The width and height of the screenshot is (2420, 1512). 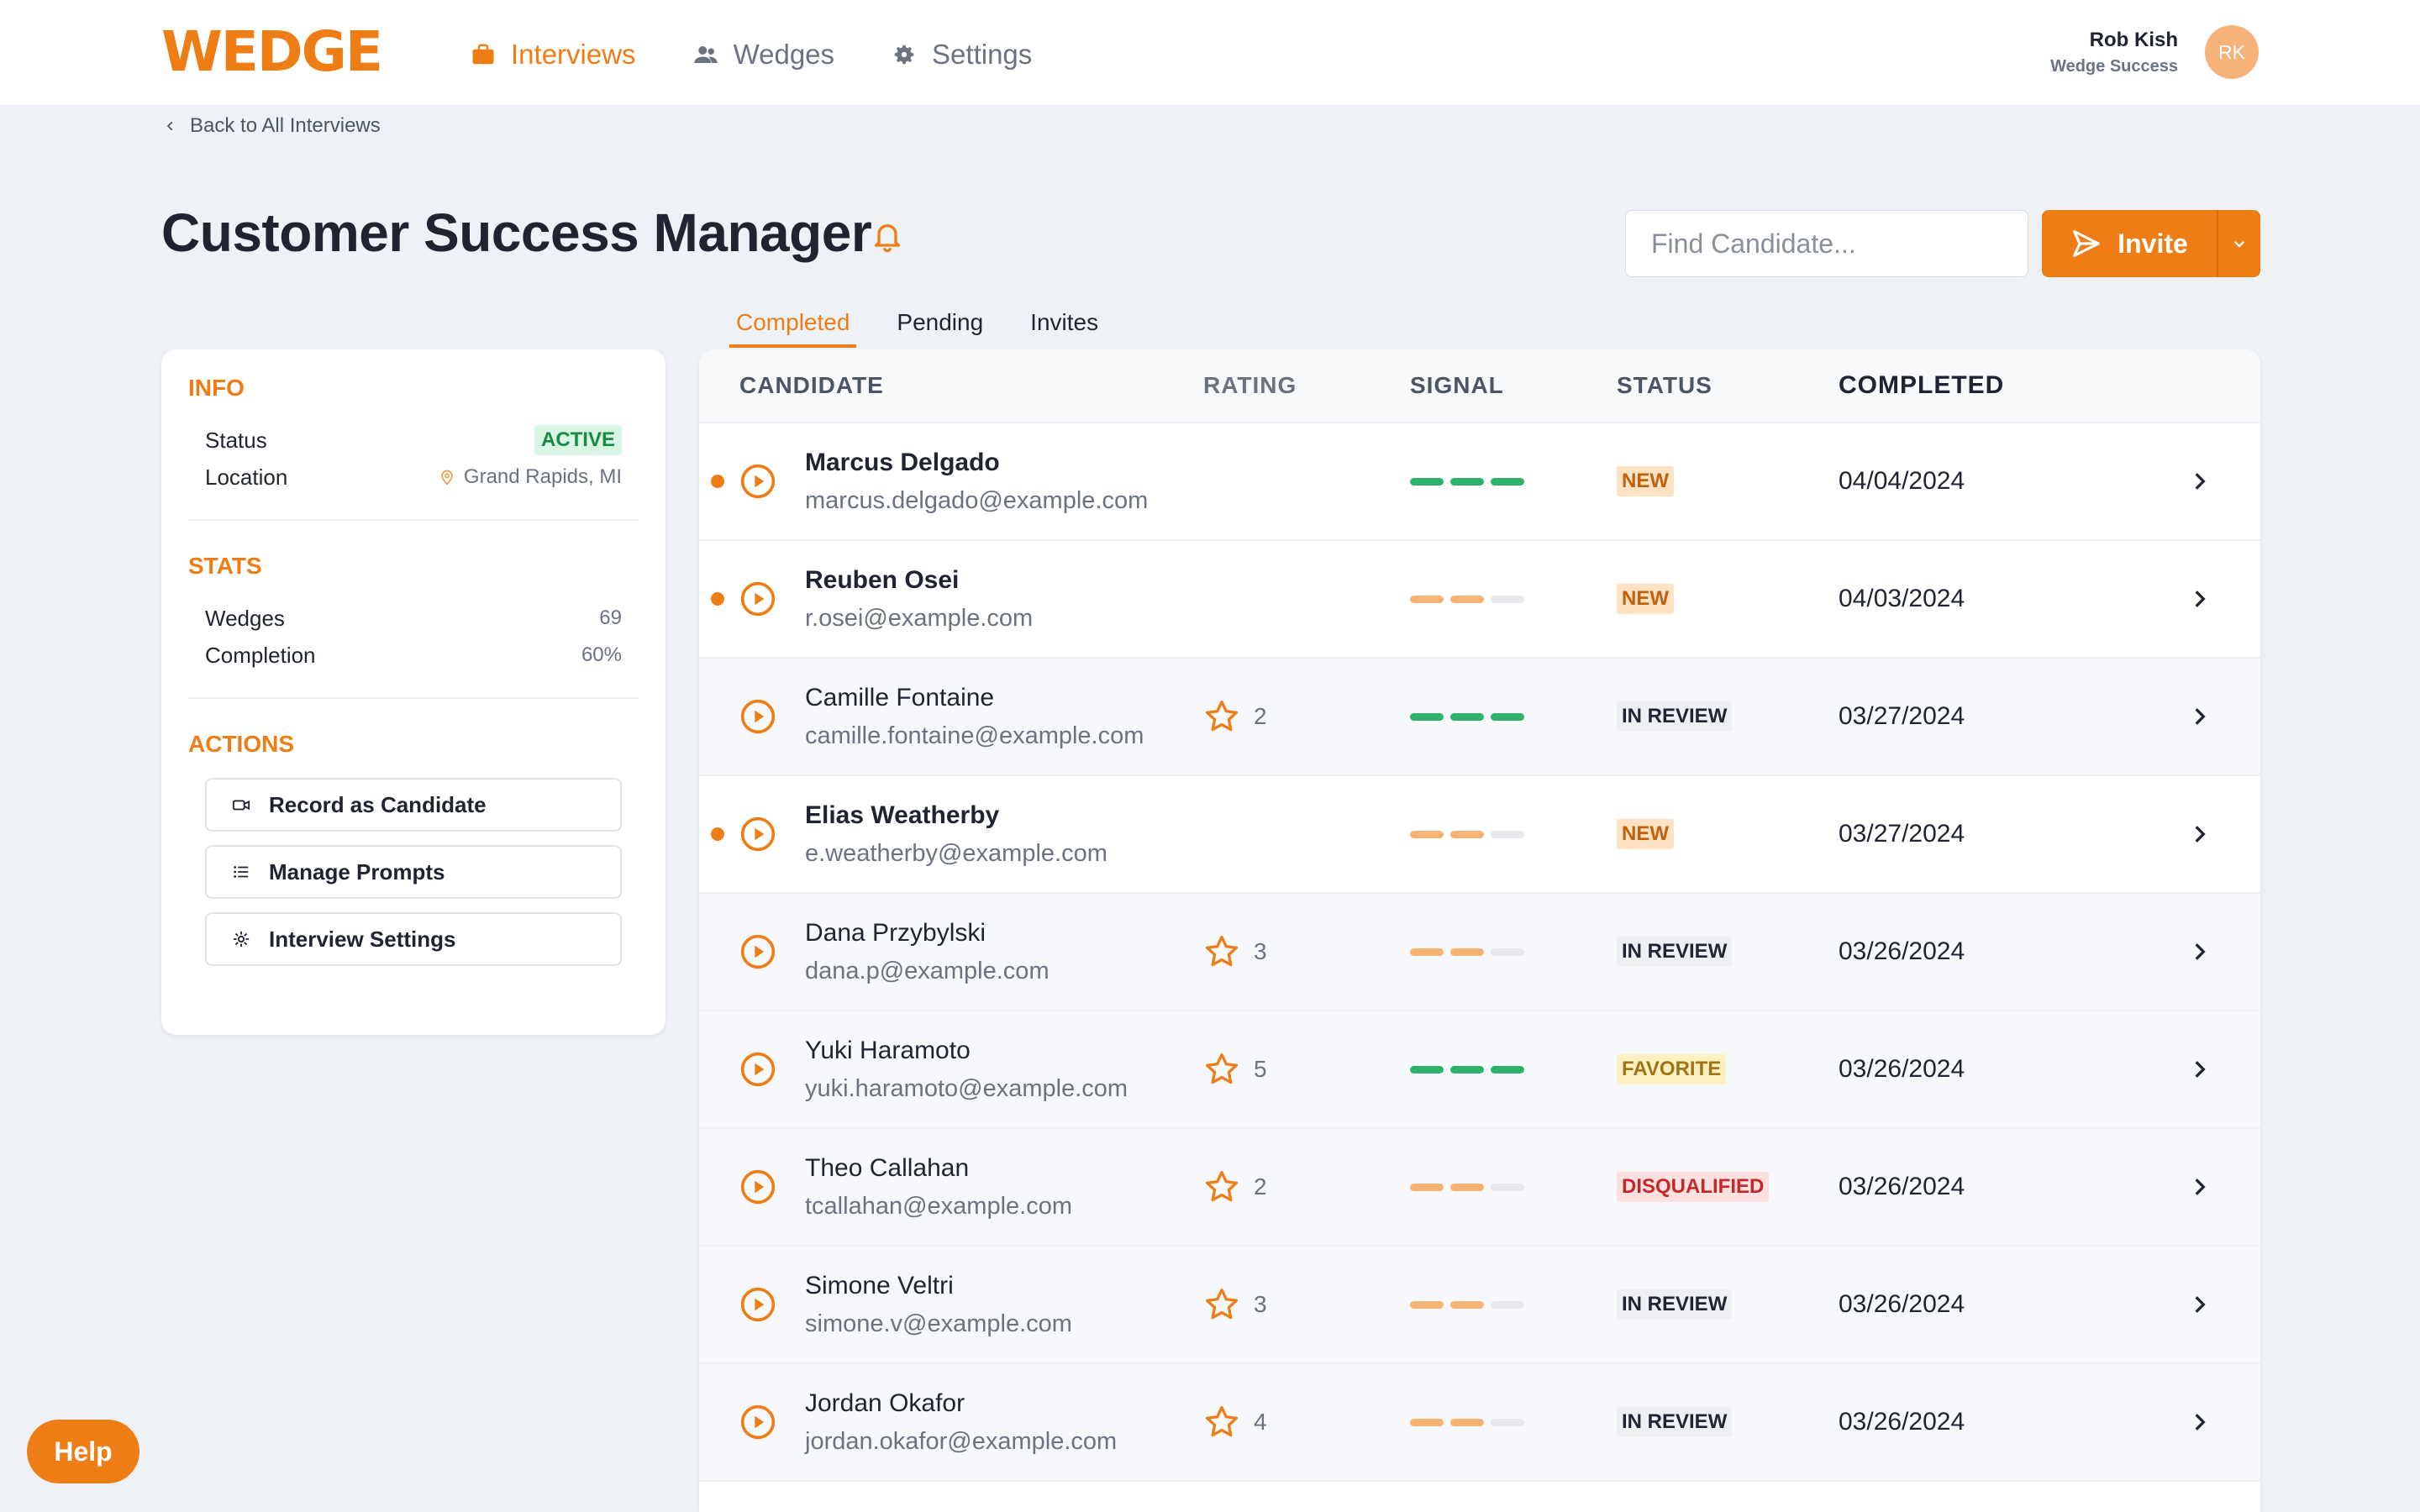 What do you see at coordinates (1306, 385) in the screenshot?
I see `col-rating: RATING` at bounding box center [1306, 385].